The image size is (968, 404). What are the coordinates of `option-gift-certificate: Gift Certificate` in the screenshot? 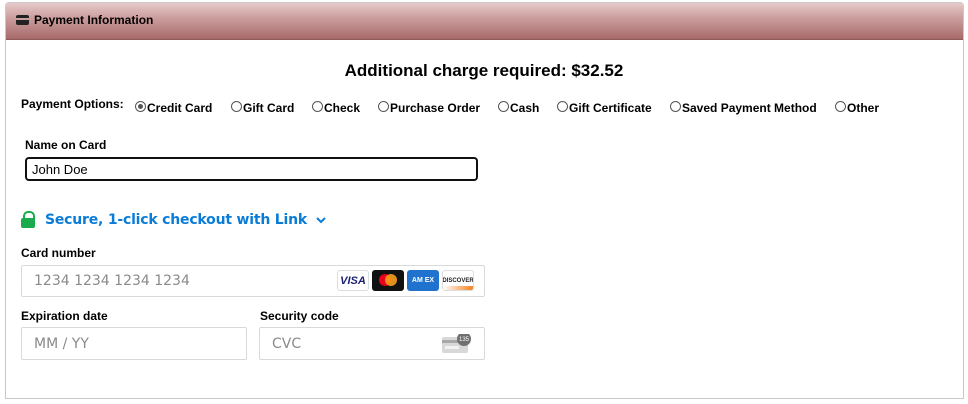 It's located at (604, 106).